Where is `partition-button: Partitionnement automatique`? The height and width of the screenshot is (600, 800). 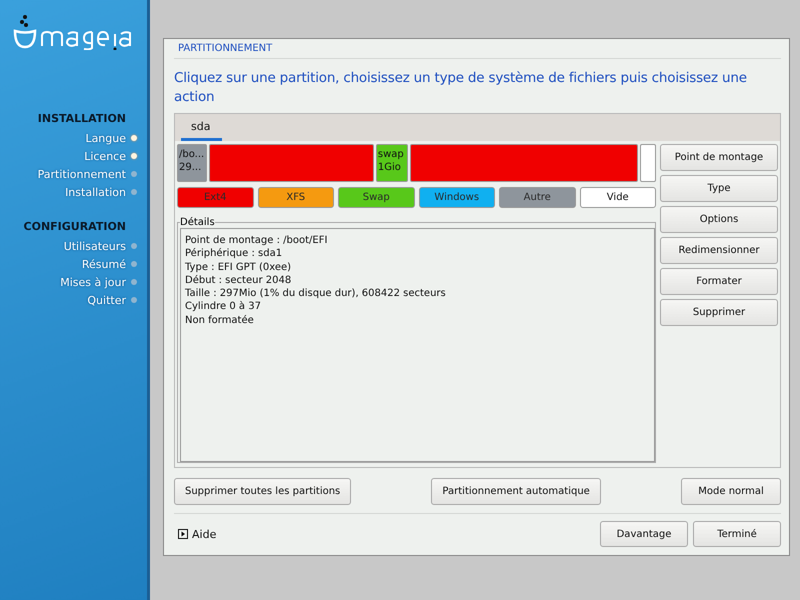
partition-button: Partitionnement automatique is located at coordinates (516, 491).